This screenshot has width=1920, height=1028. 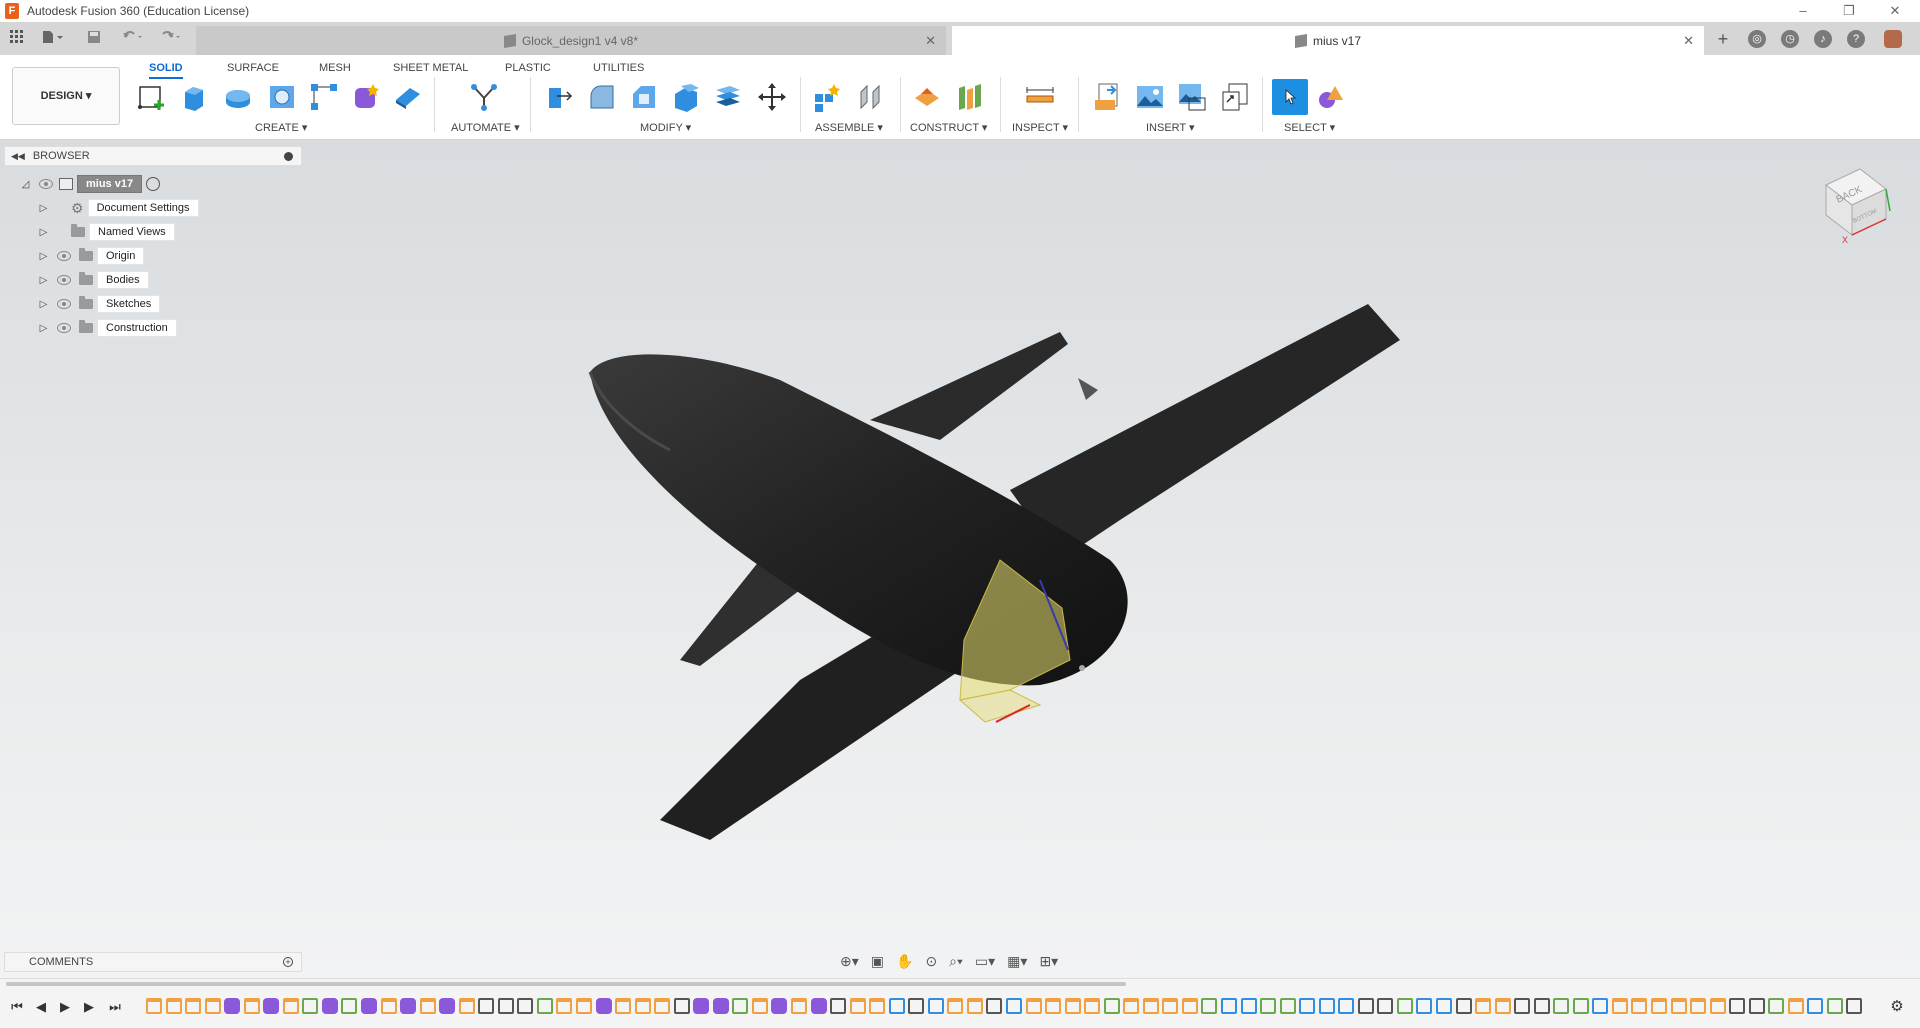 I want to click on shell-icon, so click(x=686, y=97).